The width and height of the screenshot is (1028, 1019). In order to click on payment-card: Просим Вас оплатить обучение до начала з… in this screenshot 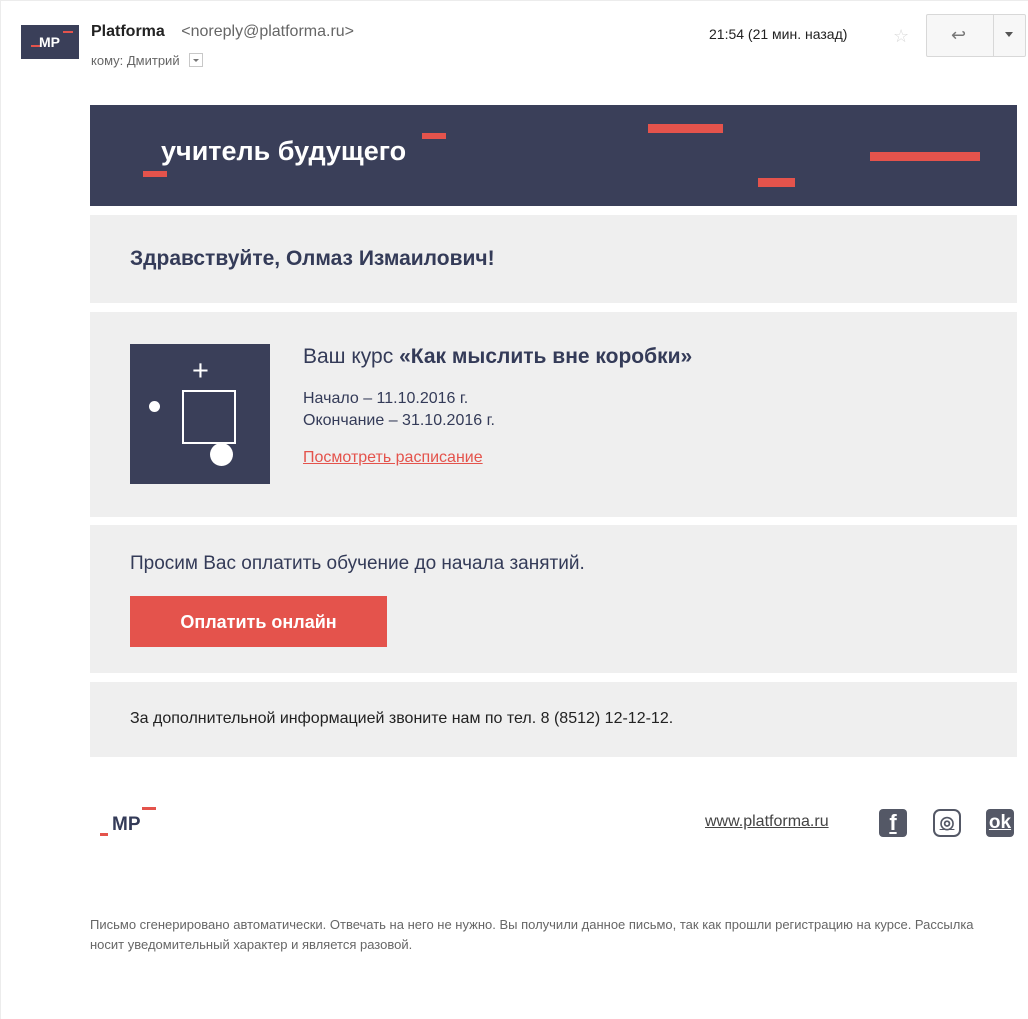, I will do `click(553, 599)`.